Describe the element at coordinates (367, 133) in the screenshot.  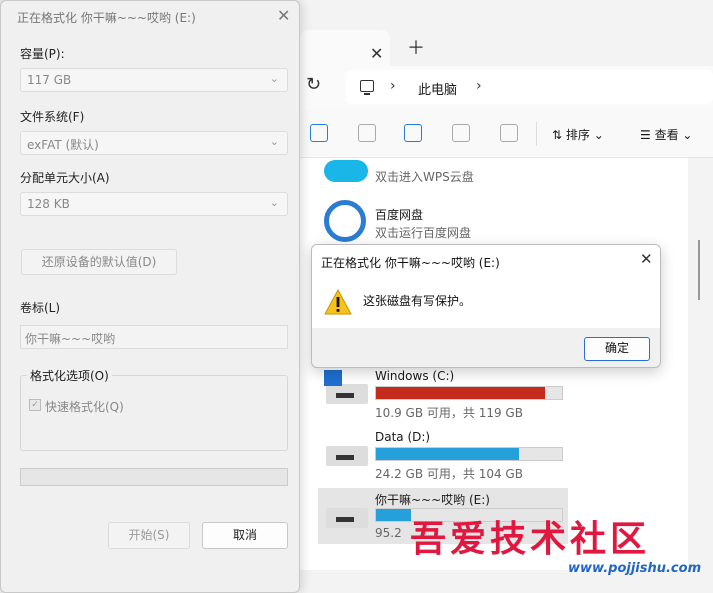
I see `paste-icon` at that location.